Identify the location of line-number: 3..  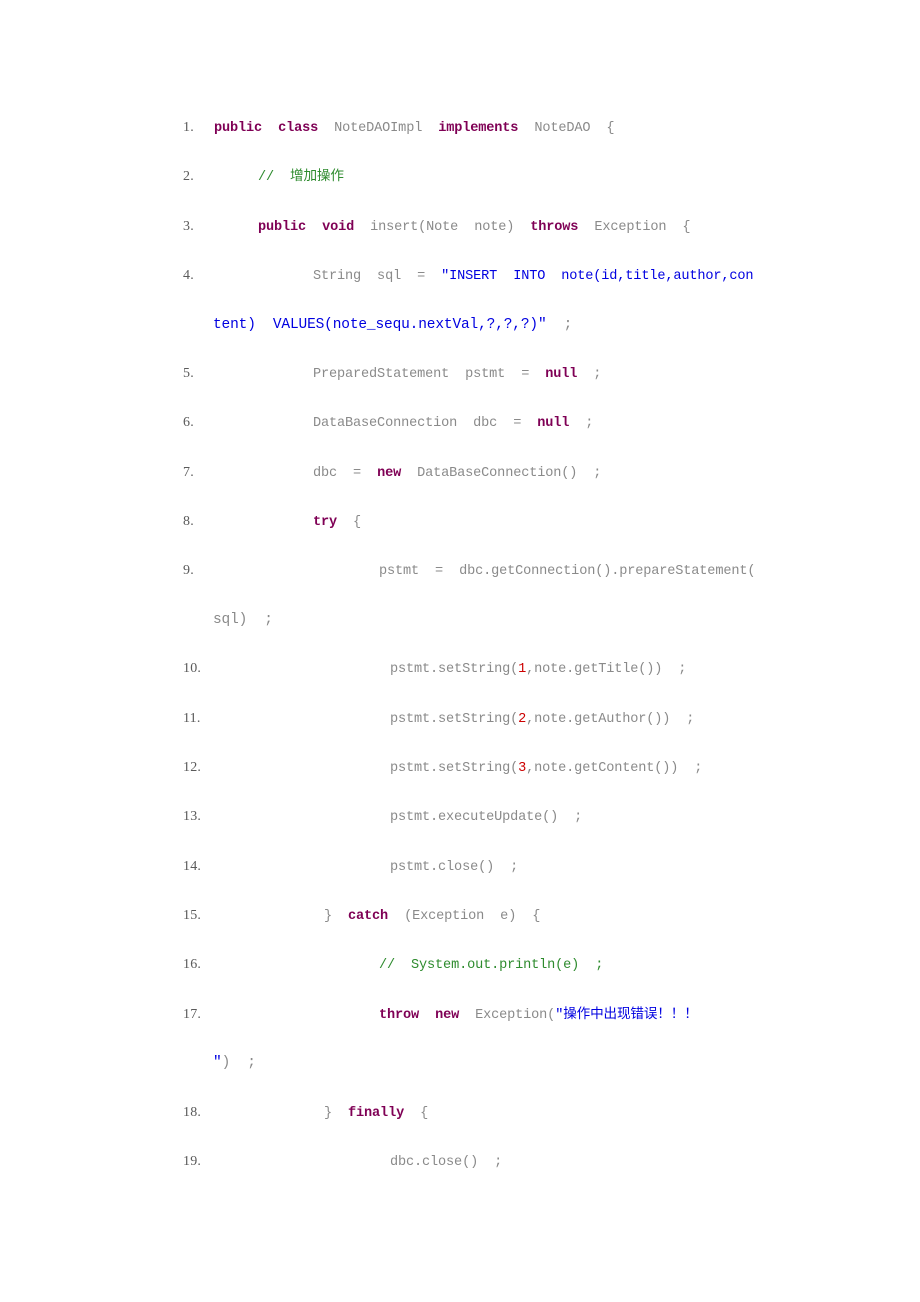
(188, 226).